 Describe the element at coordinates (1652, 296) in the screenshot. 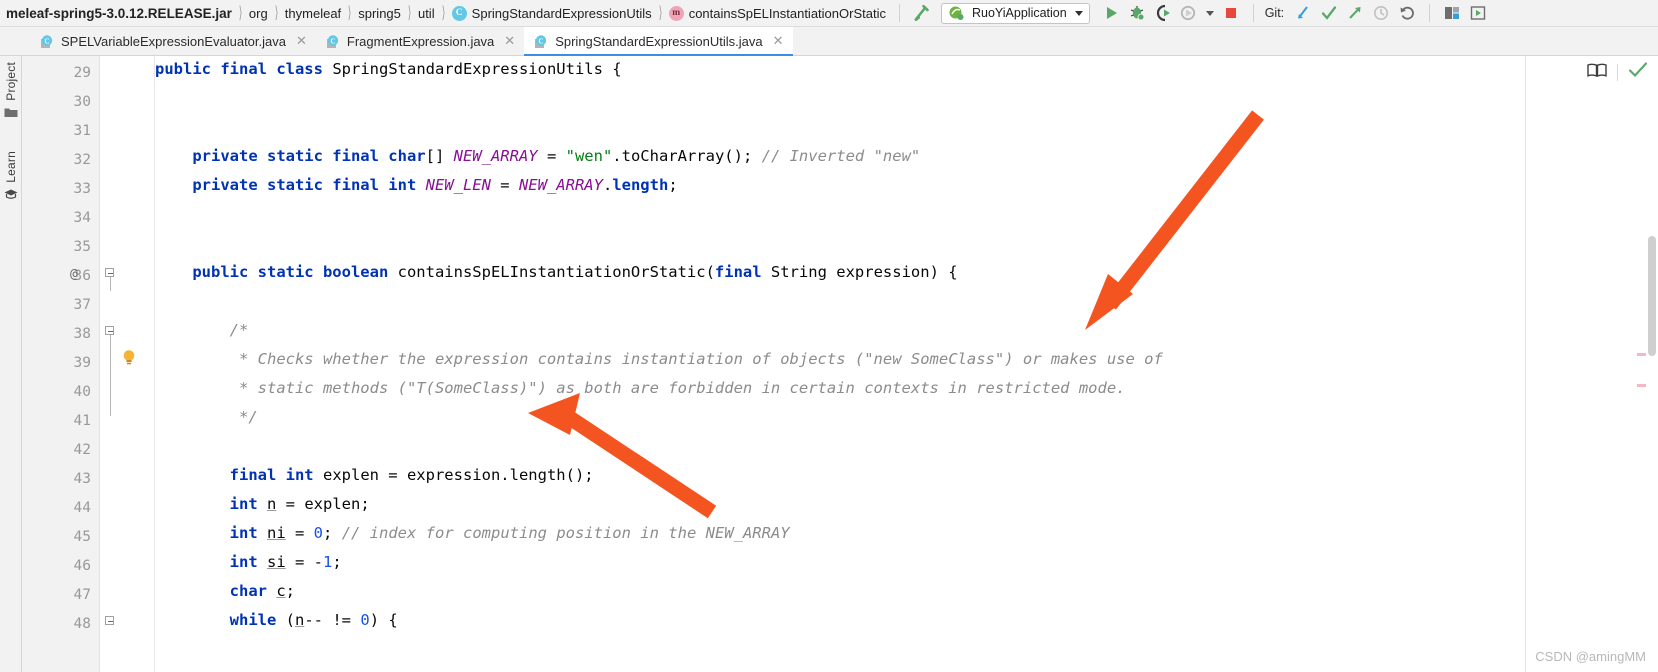

I see `vertical-scrollbar-thumb` at that location.